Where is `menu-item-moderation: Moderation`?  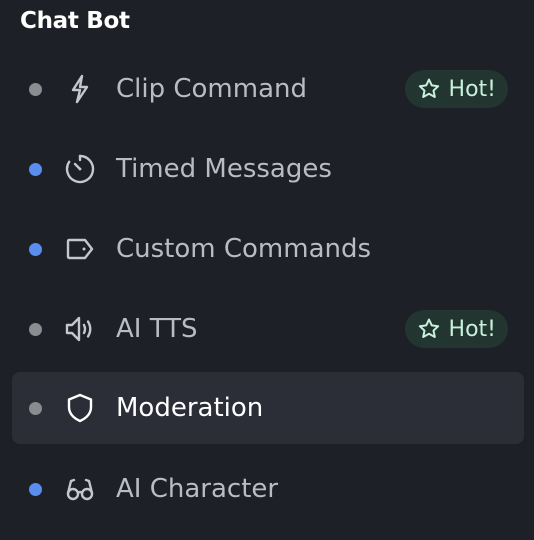
menu-item-moderation: Moderation is located at coordinates (268, 408).